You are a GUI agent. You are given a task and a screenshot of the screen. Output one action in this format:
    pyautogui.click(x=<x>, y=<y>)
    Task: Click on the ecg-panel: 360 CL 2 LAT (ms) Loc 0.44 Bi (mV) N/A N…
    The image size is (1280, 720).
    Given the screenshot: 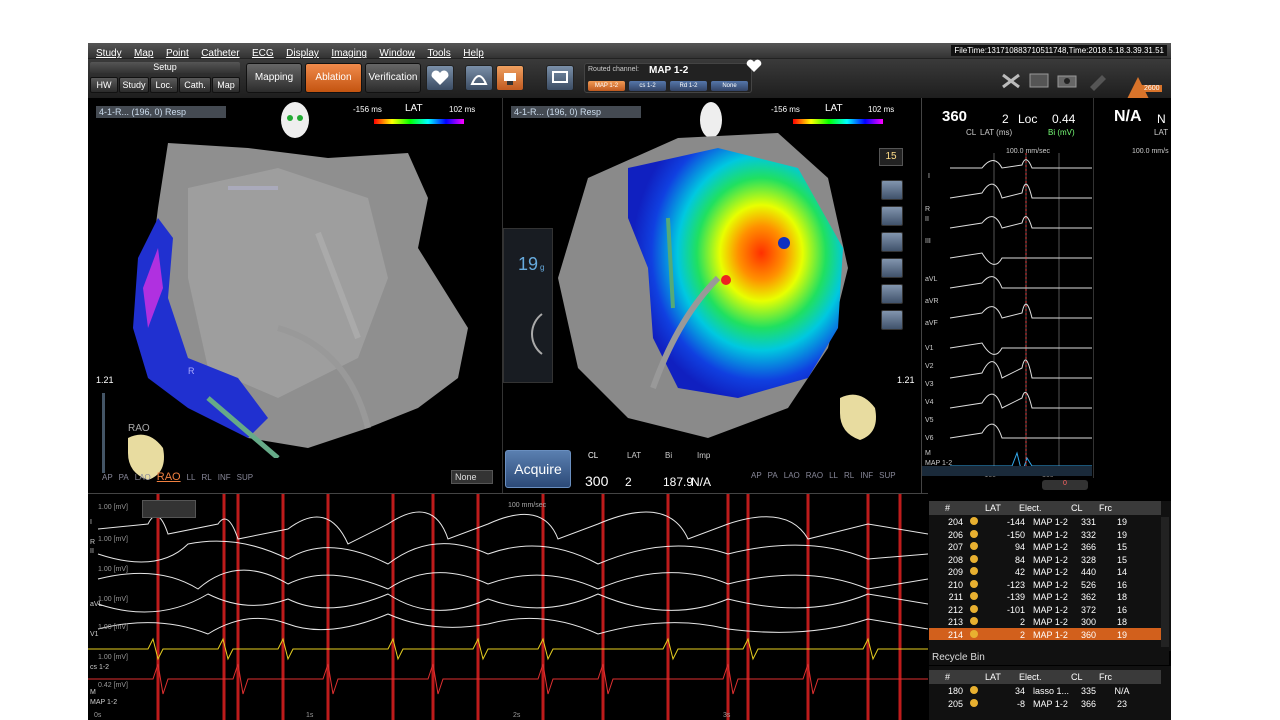 What is the action you would take?
    pyautogui.click(x=1046, y=295)
    